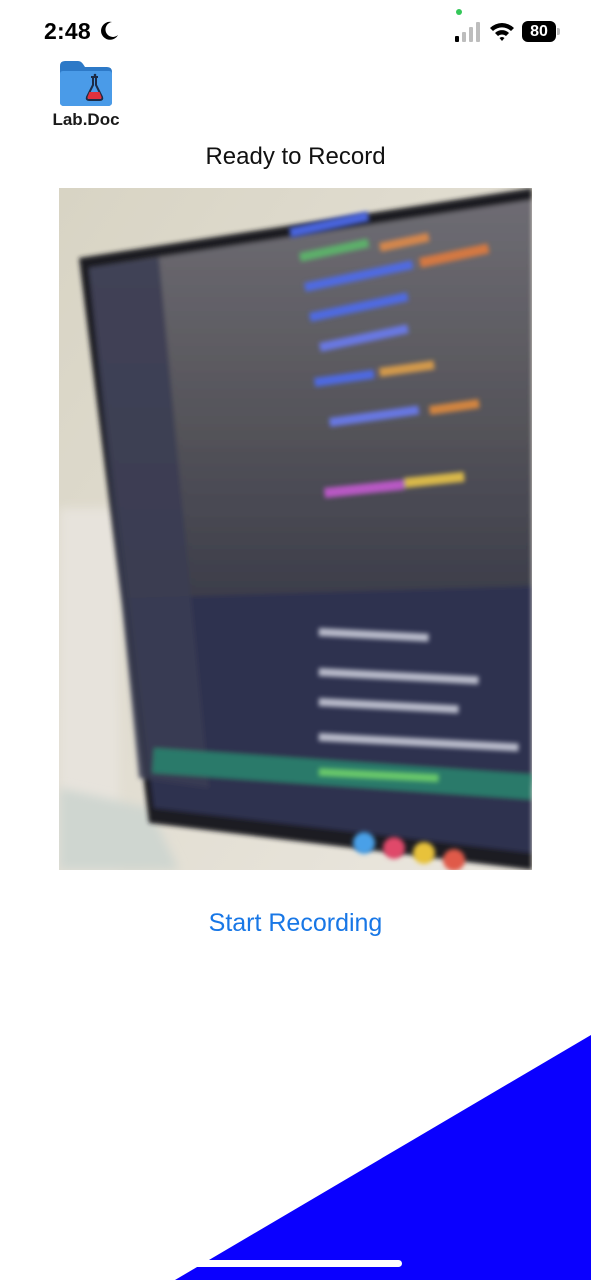 The image size is (591, 1280). Describe the element at coordinates (295, 30) in the screenshot. I see `status-bar: 2:48 80` at that location.